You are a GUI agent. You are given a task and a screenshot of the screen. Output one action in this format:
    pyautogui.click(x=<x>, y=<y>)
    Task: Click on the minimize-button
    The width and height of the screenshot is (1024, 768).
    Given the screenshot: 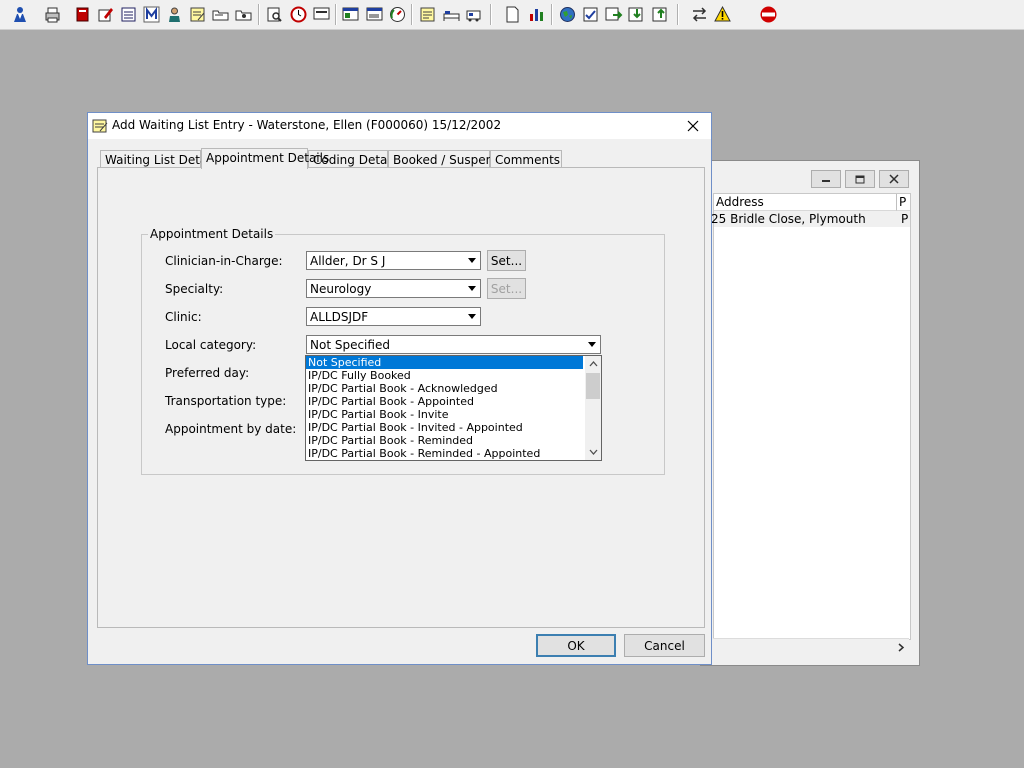 What is the action you would take?
    pyautogui.click(x=826, y=179)
    